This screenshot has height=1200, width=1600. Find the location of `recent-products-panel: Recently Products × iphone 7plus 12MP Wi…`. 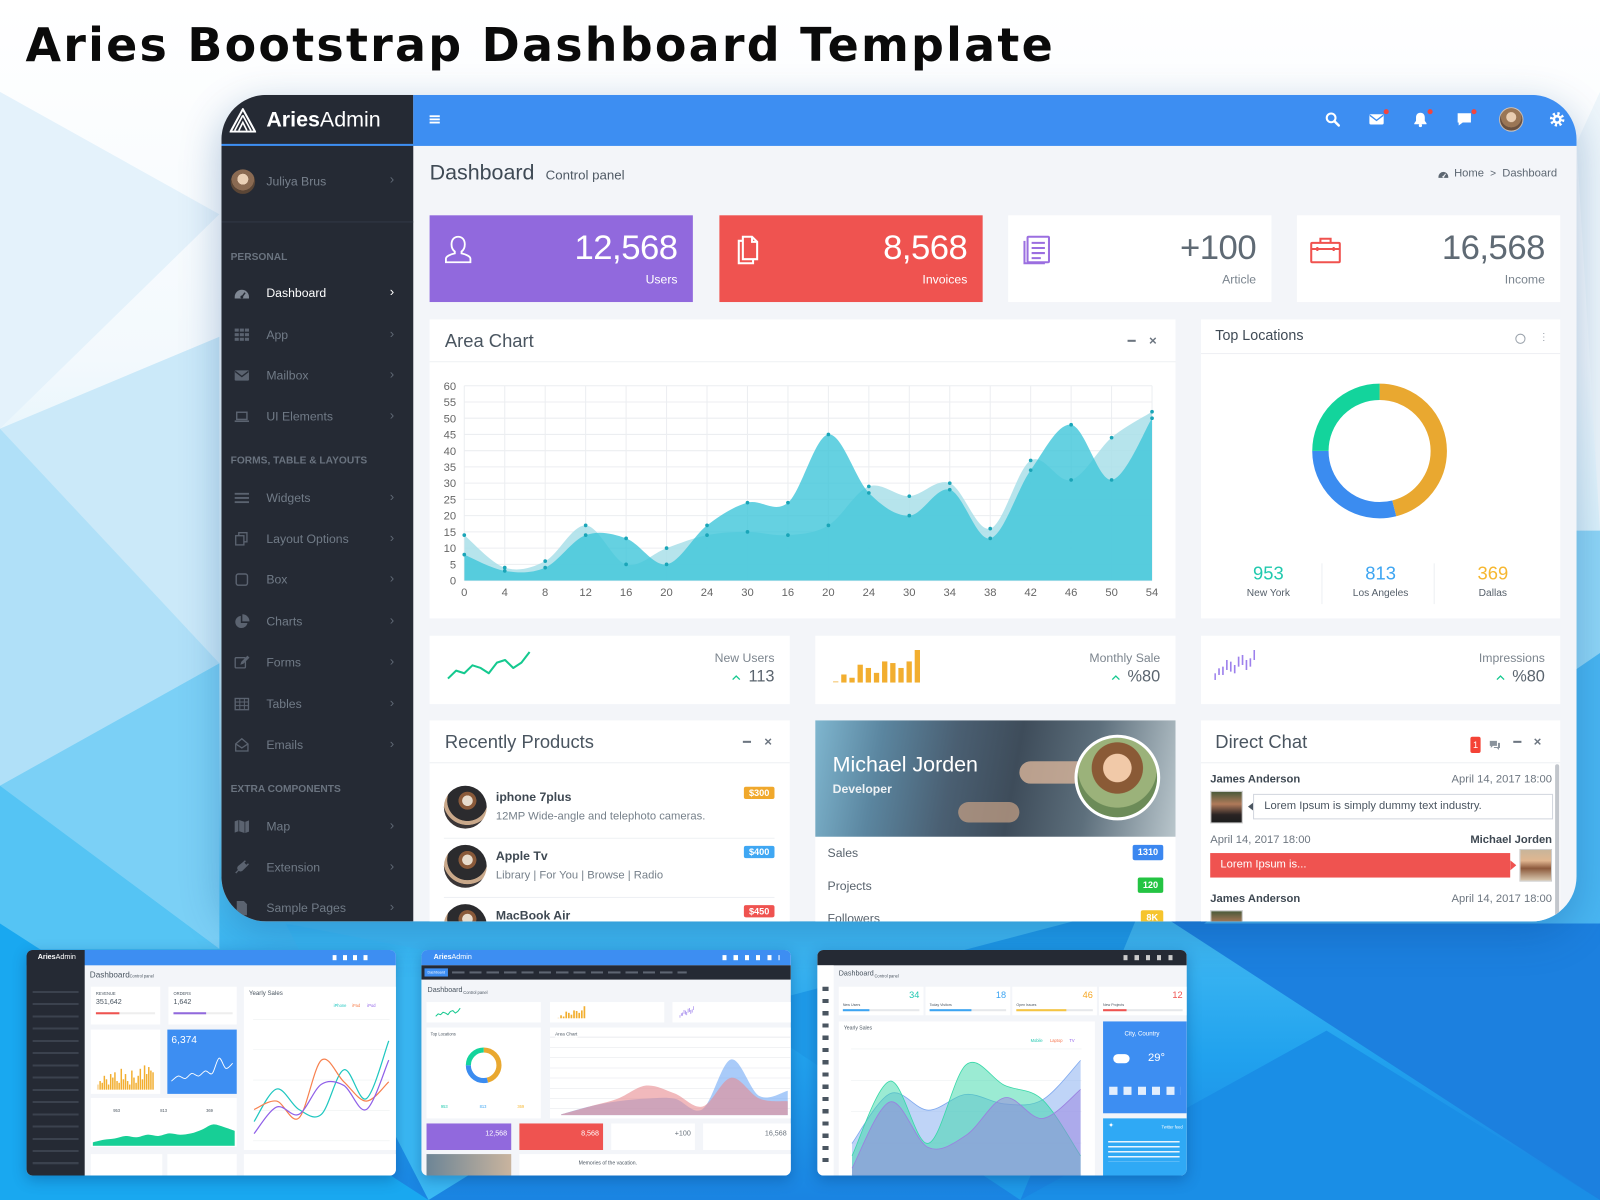

recent-products-panel: Recently Products × iphone 7plus 12MP Wi… is located at coordinates (609, 821).